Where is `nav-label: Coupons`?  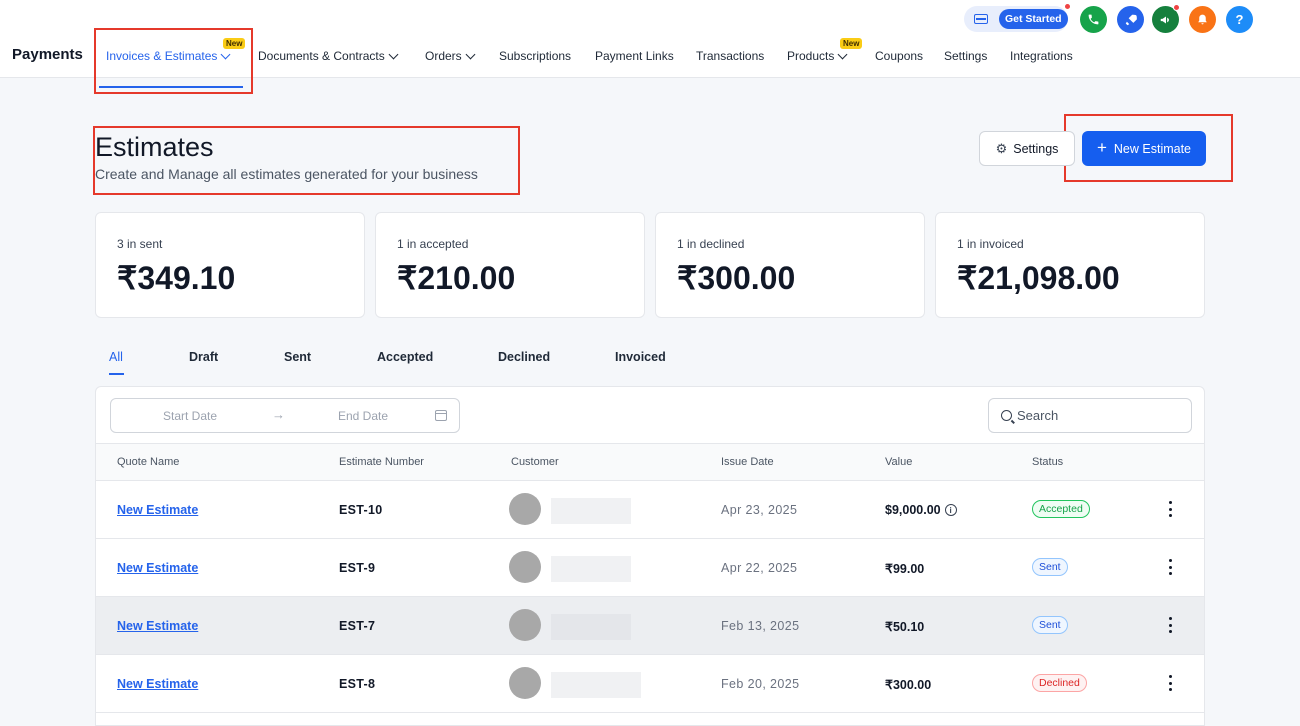 nav-label: Coupons is located at coordinates (899, 56).